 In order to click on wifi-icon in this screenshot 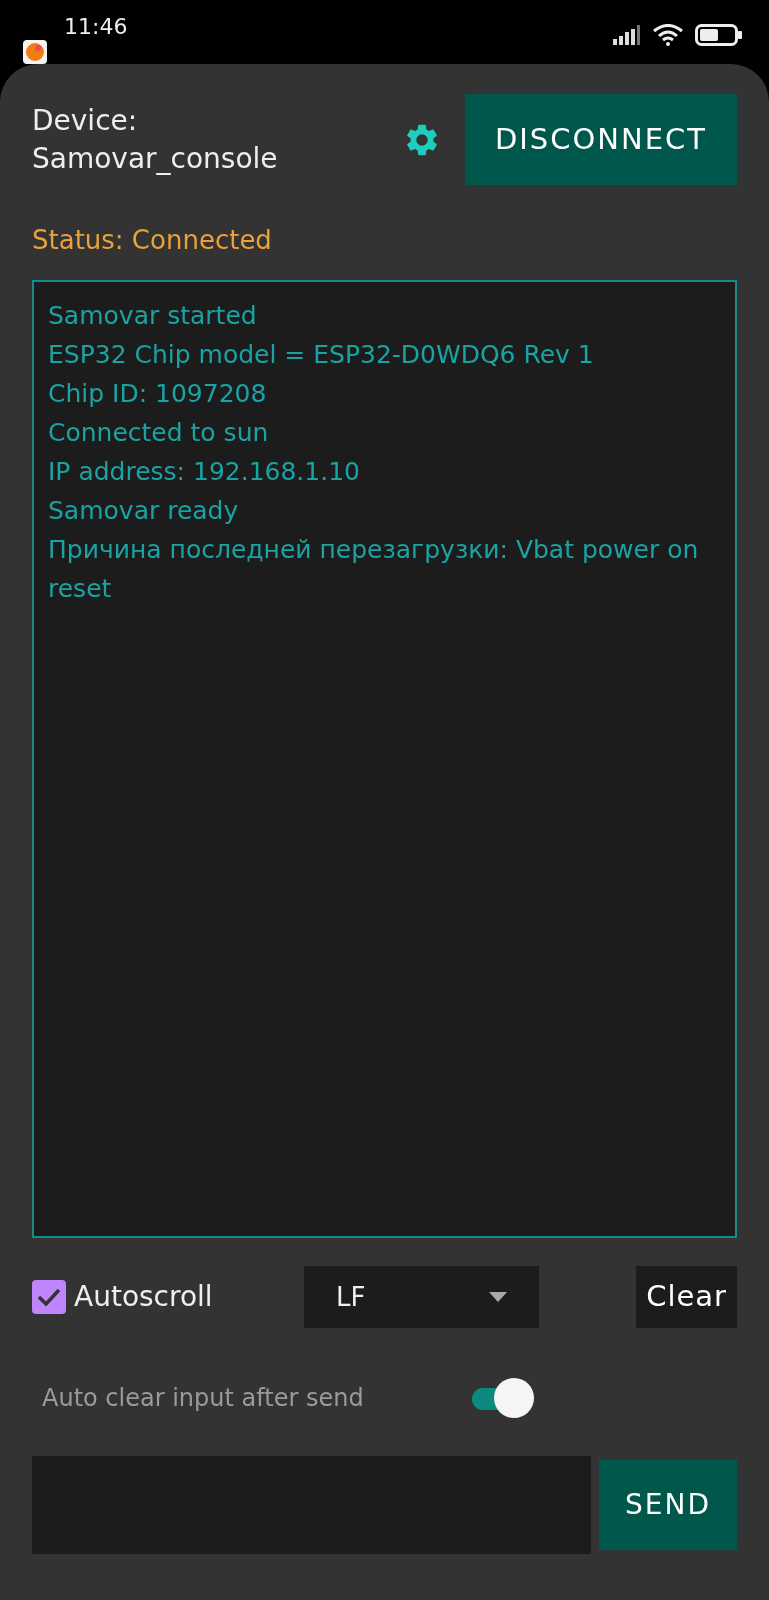, I will do `click(668, 35)`.